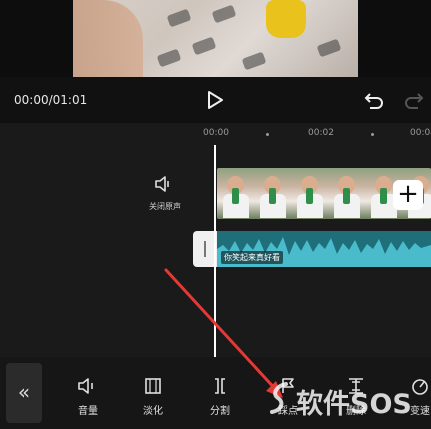 This screenshot has width=431, height=429. What do you see at coordinates (324, 249) in the screenshot?
I see `audio-clip-track: 你笑起来真好看` at bounding box center [324, 249].